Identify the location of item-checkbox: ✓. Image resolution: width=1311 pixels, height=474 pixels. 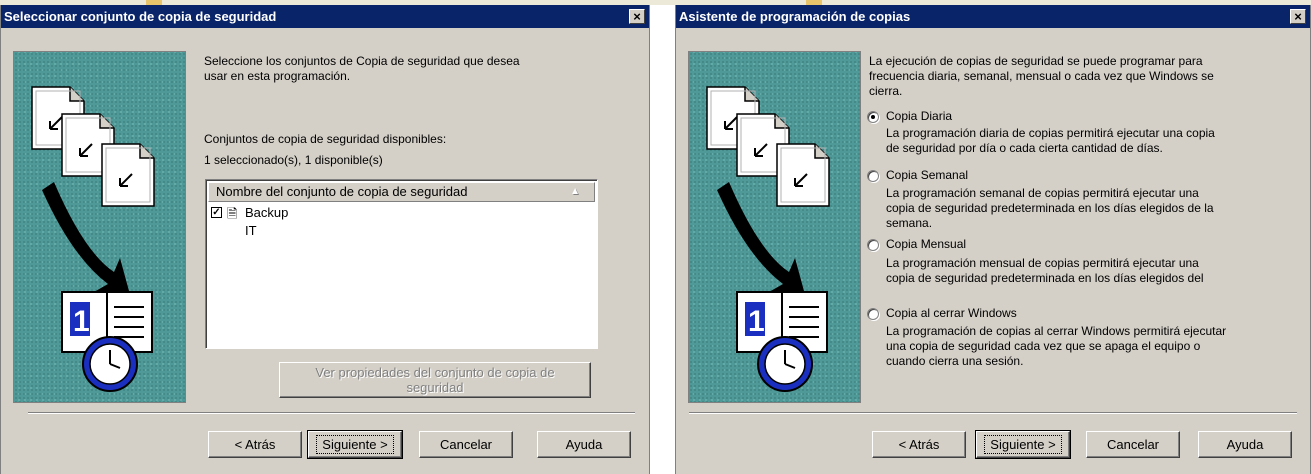
(216, 212).